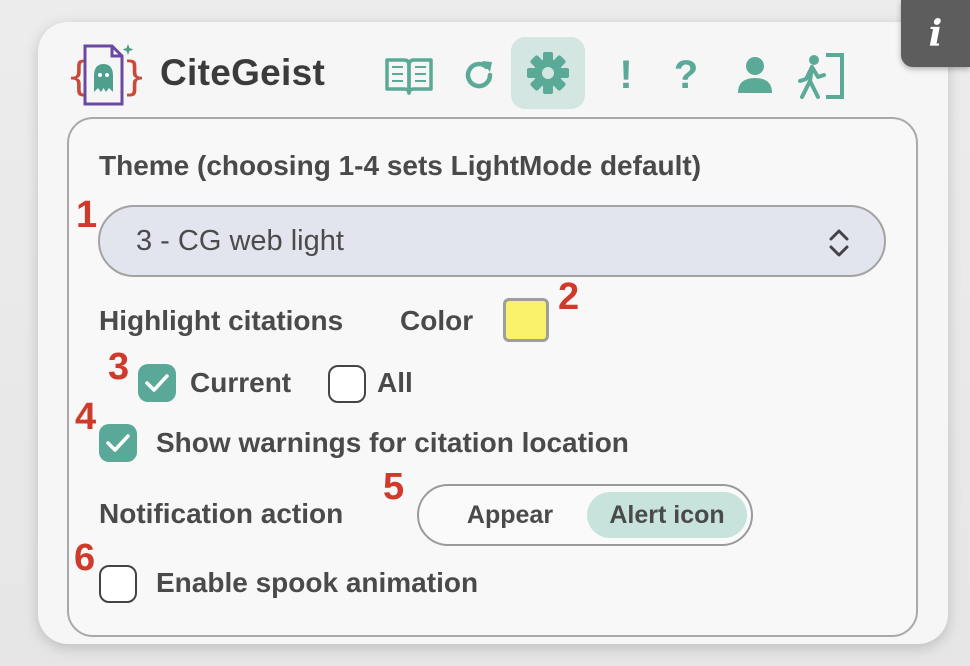  What do you see at coordinates (243, 72) in the screenshot?
I see `app-title: CiteGeist` at bounding box center [243, 72].